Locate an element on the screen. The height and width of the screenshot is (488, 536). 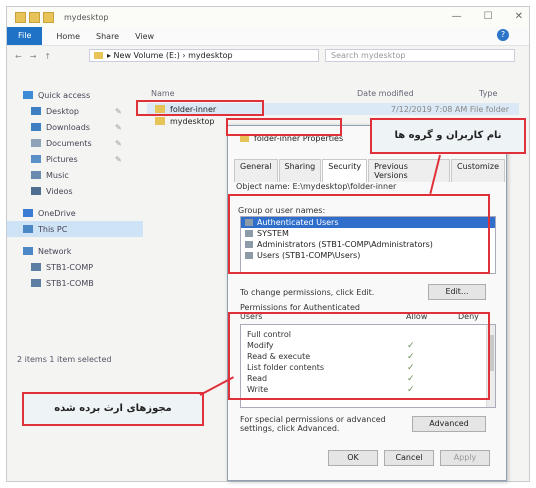
permission-row: Read ✓ is located at coordinates (368, 378).